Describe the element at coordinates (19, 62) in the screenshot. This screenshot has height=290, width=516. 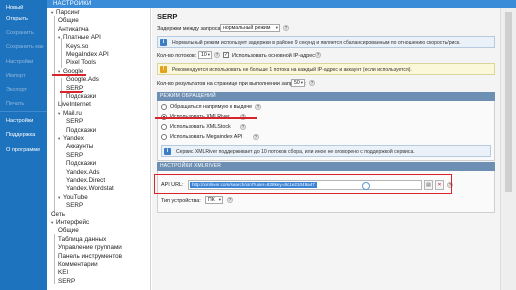
I see `sidebar-item-settings-dim: Настройки` at that location.